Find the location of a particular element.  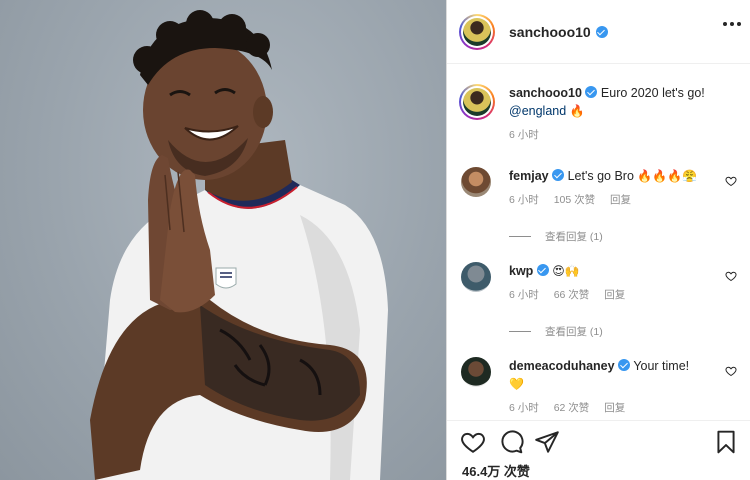

comment-likes: 62 次赞 is located at coordinates (572, 408).